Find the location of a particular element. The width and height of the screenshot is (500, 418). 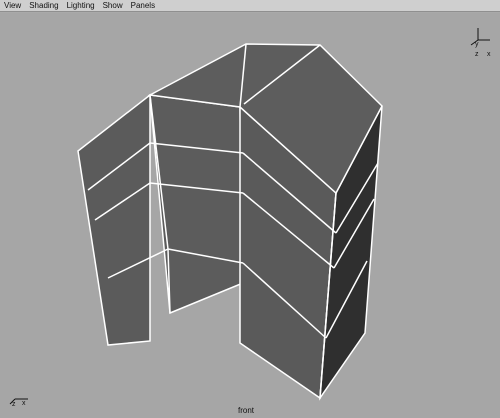

axis-gizmo-top-right is located at coordinates (480, 37).